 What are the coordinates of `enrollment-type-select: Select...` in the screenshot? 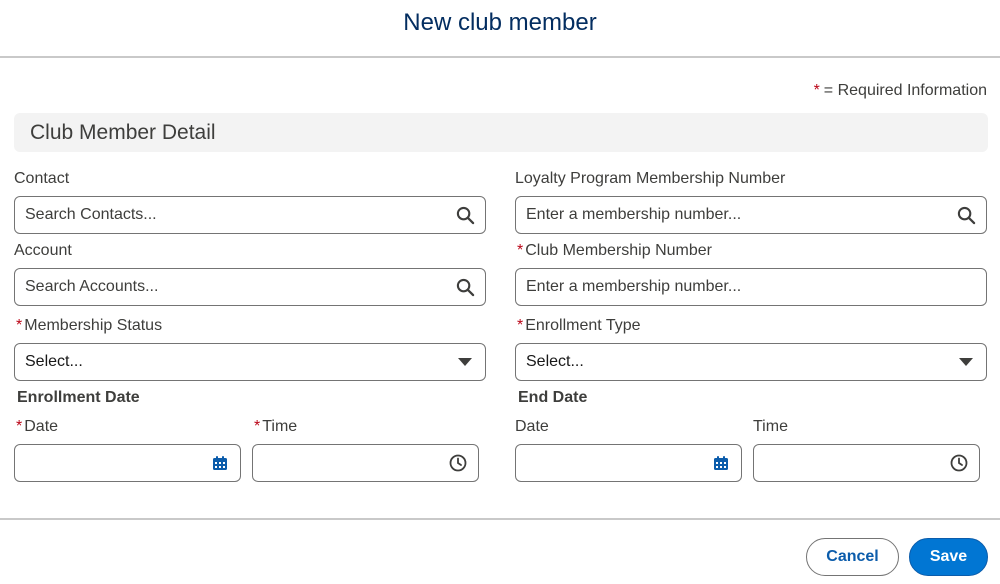 It's located at (751, 362).